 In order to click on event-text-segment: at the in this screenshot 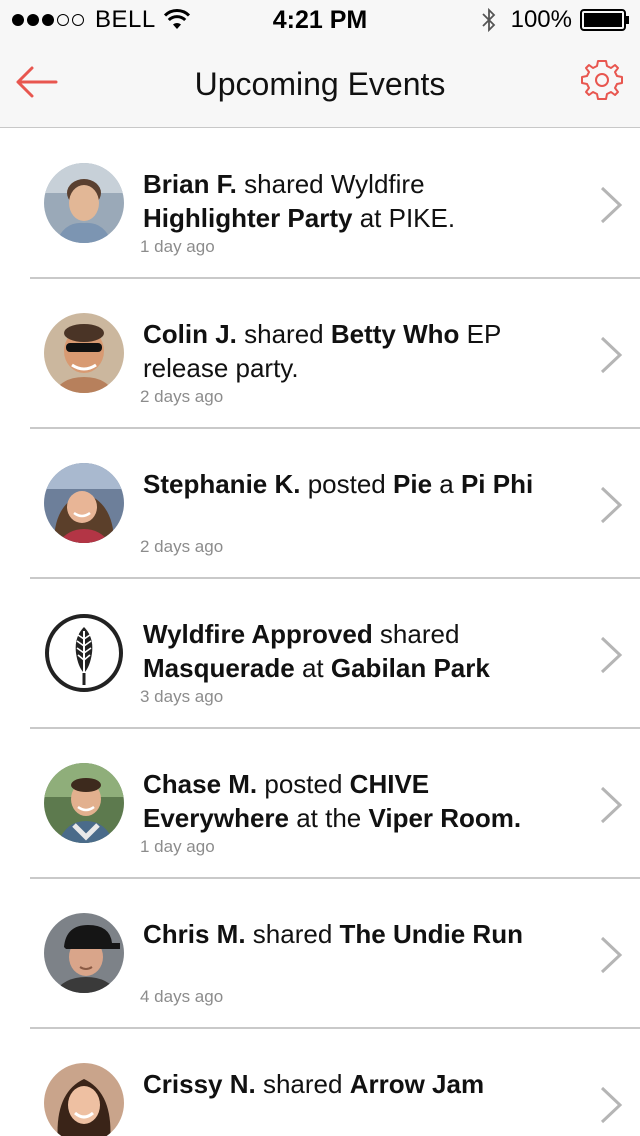, I will do `click(328, 818)`.